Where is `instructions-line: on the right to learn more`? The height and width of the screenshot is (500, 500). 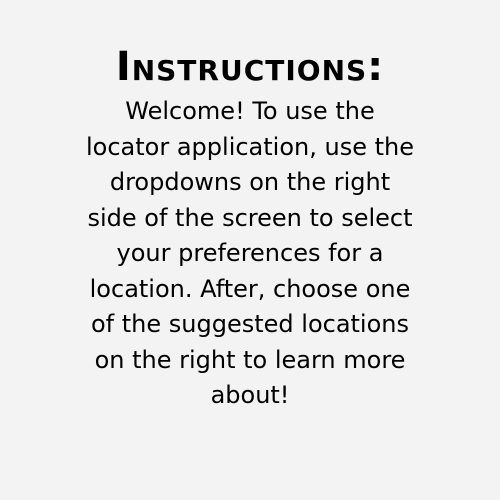 instructions-line: on the right to learn more is located at coordinates (250, 359).